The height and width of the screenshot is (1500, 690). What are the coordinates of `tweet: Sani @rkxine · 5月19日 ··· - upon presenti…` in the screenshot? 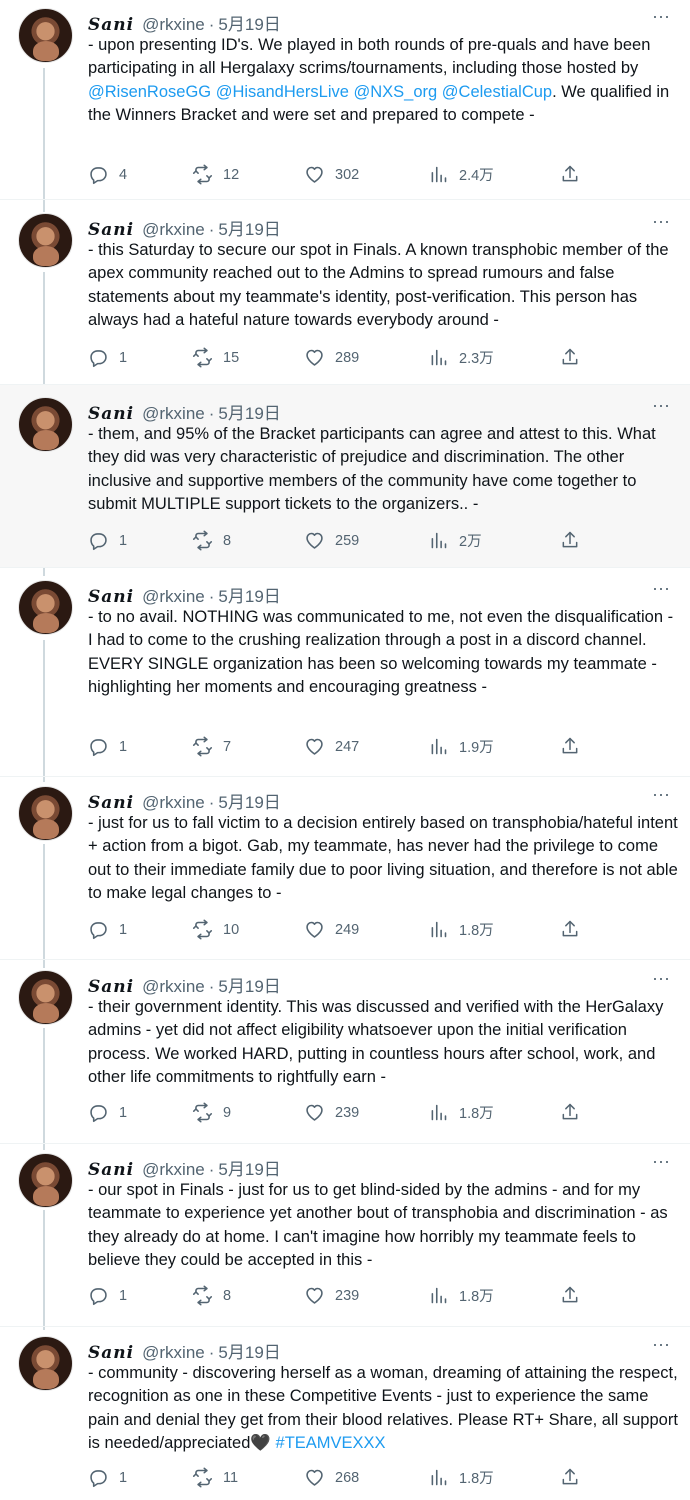 It's located at (345, 100).